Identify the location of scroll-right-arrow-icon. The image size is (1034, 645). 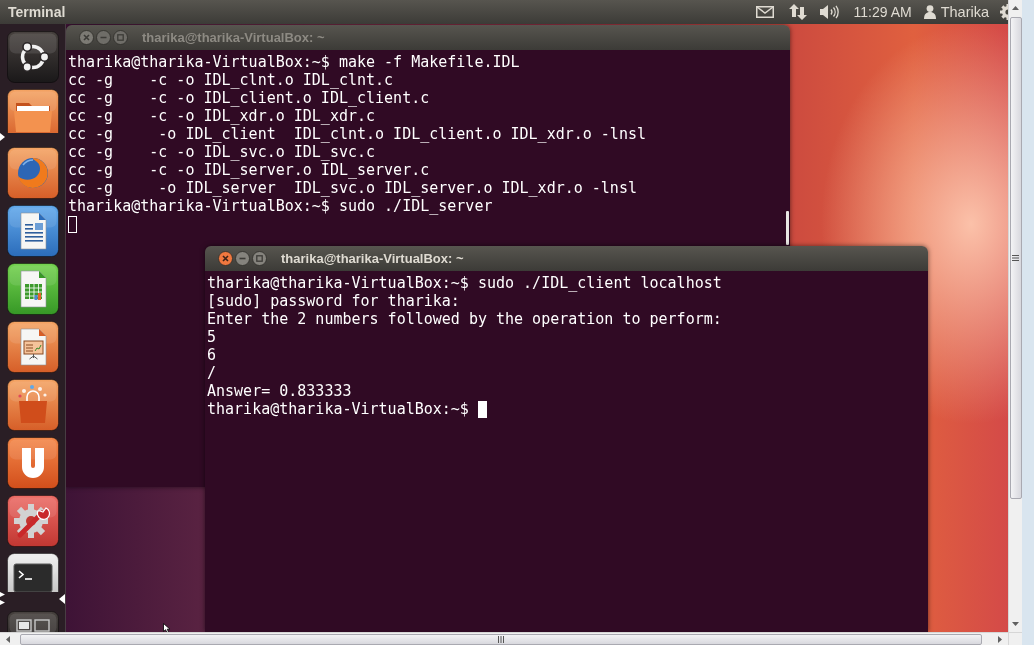
(1000, 639).